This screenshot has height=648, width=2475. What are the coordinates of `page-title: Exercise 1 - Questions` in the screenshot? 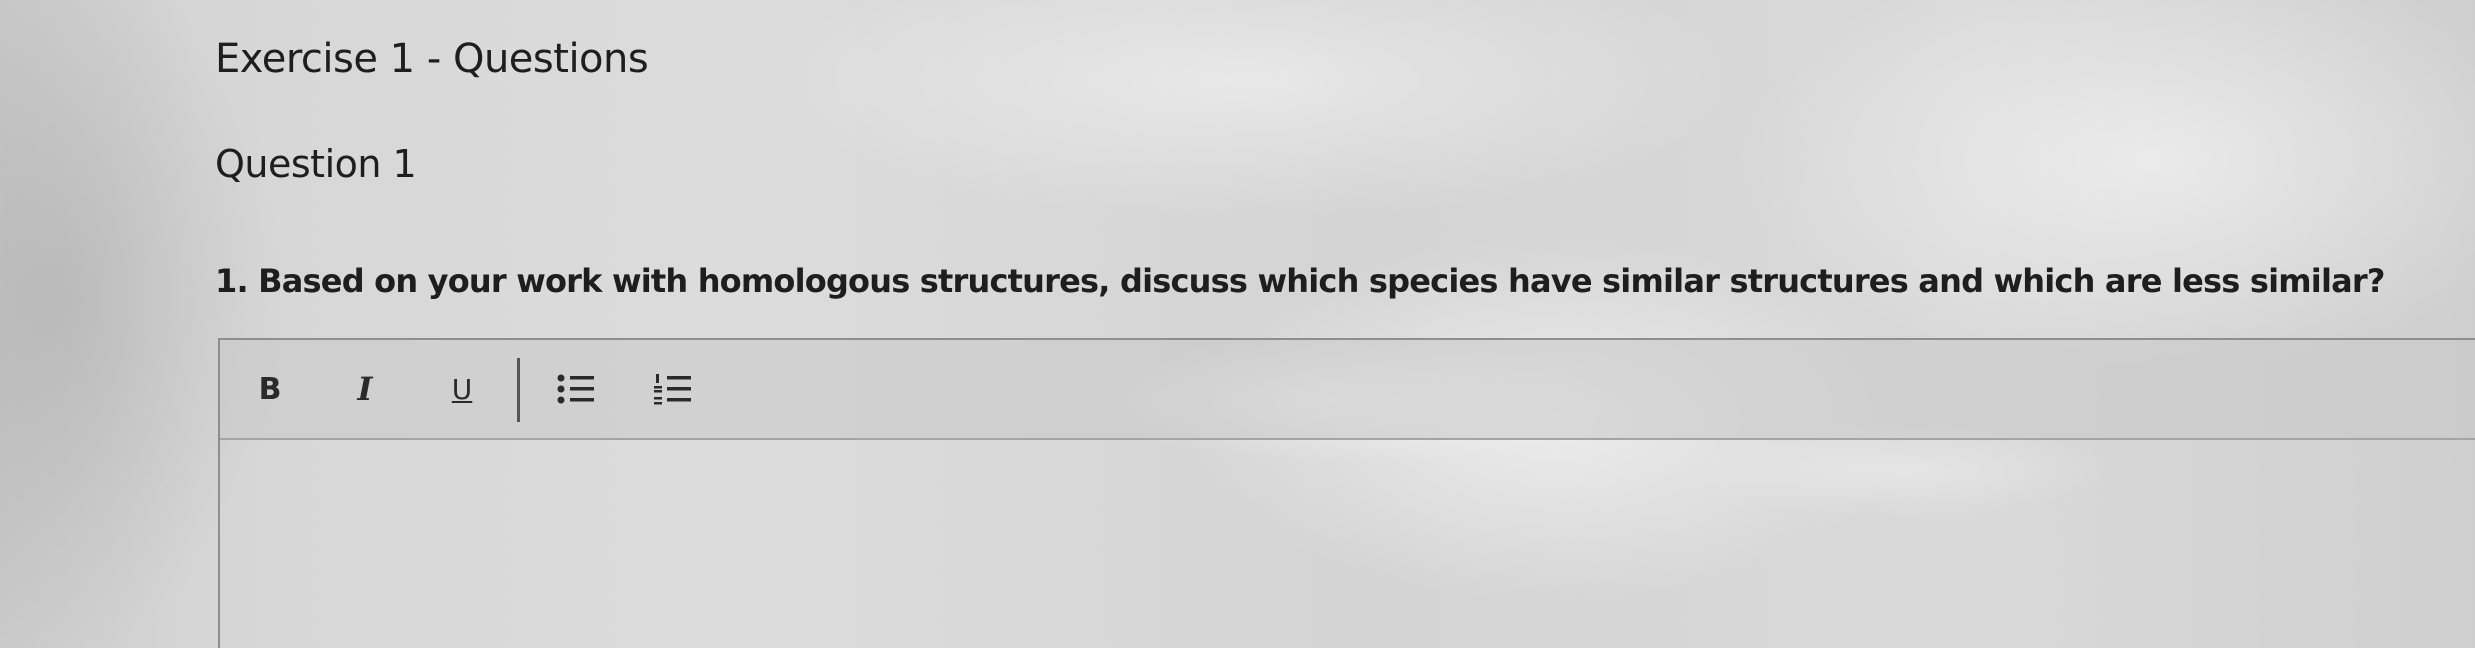 It's located at (432, 59).